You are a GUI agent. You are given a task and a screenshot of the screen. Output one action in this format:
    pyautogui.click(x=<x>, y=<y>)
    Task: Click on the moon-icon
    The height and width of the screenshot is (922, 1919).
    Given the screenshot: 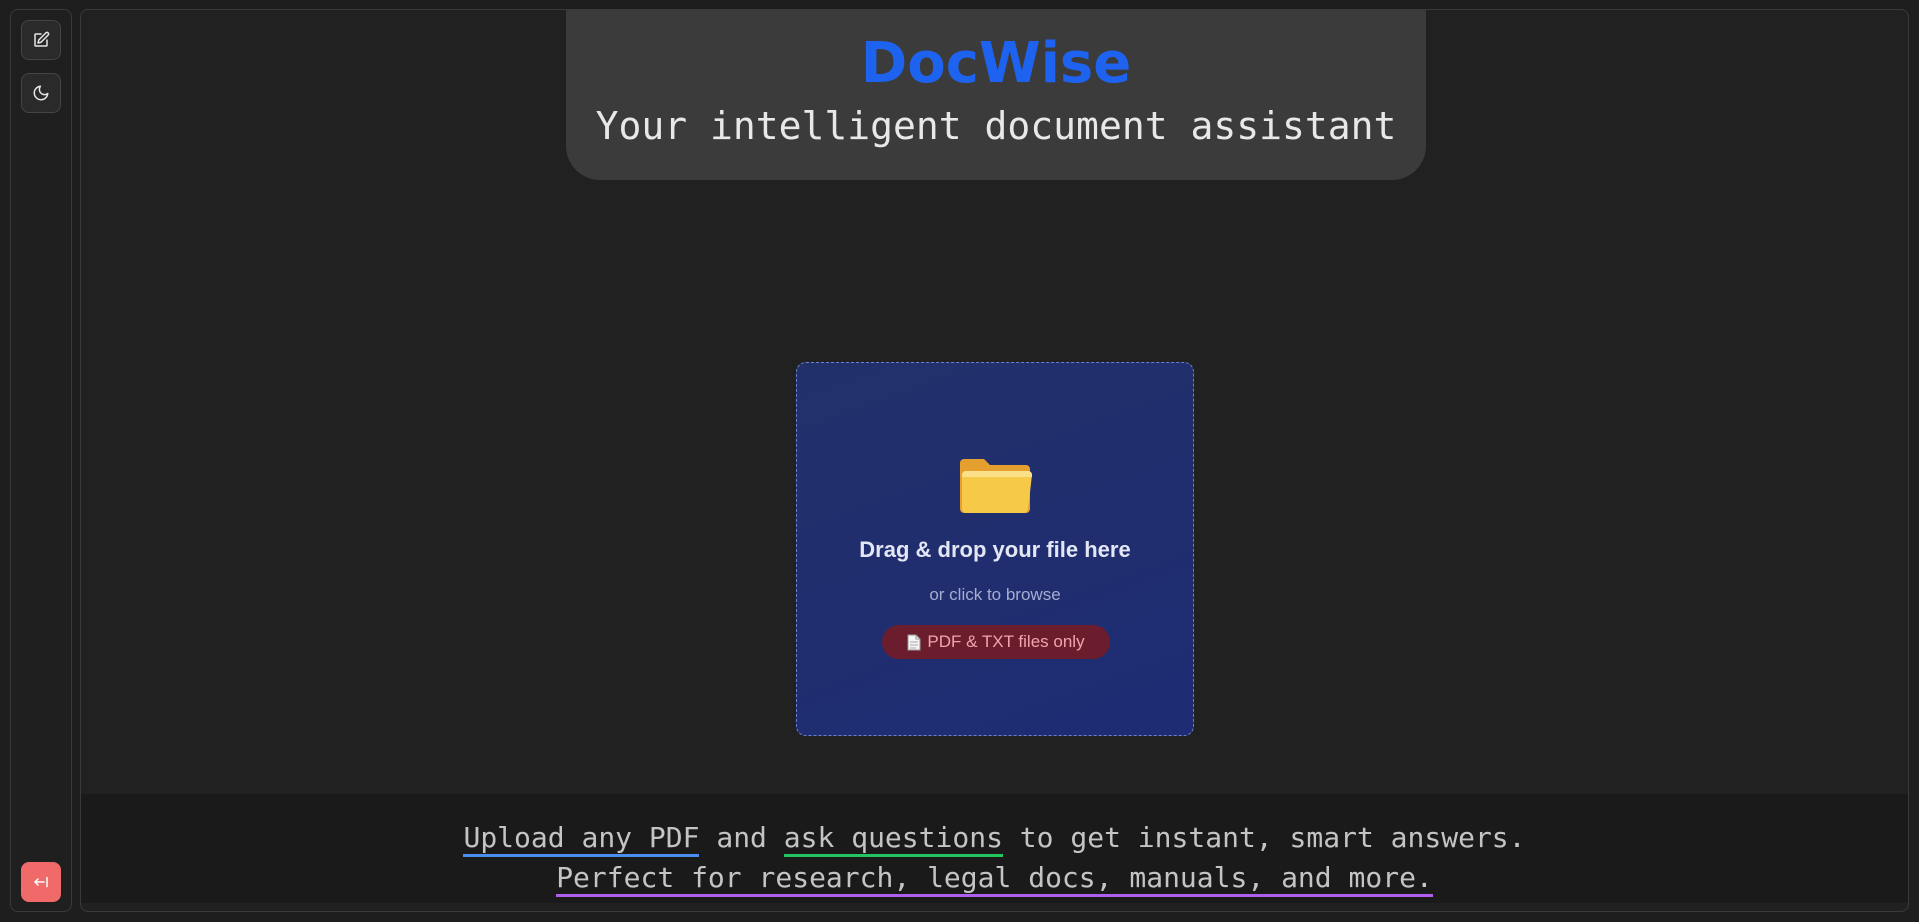 What is the action you would take?
    pyautogui.click(x=41, y=93)
    